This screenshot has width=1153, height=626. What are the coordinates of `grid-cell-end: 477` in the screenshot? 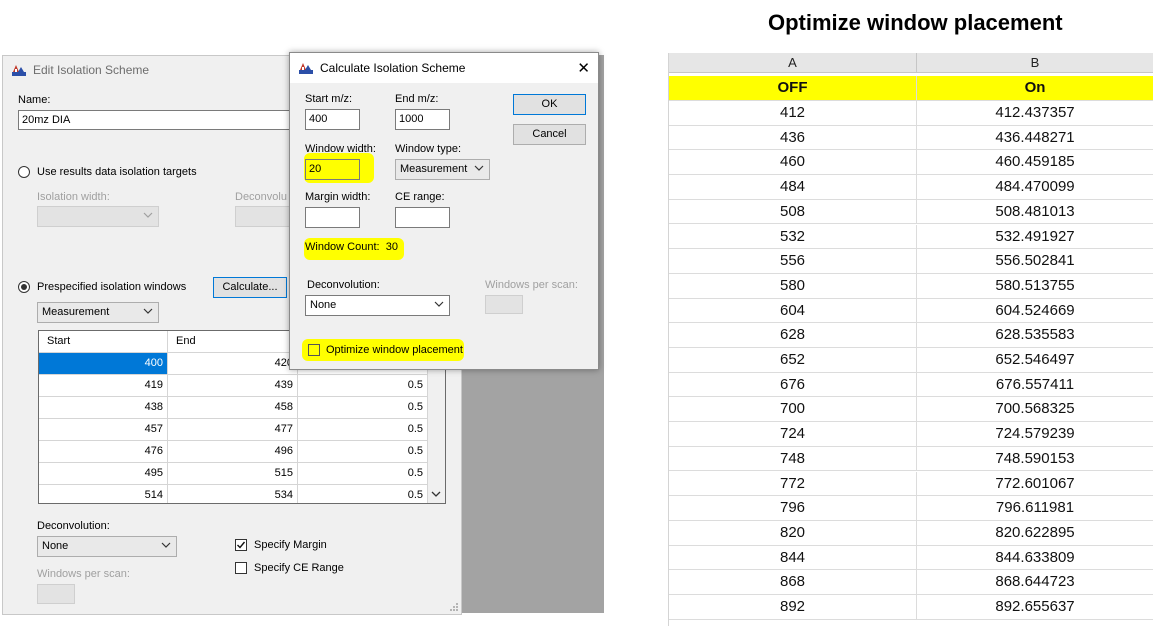 It's located at (233, 430).